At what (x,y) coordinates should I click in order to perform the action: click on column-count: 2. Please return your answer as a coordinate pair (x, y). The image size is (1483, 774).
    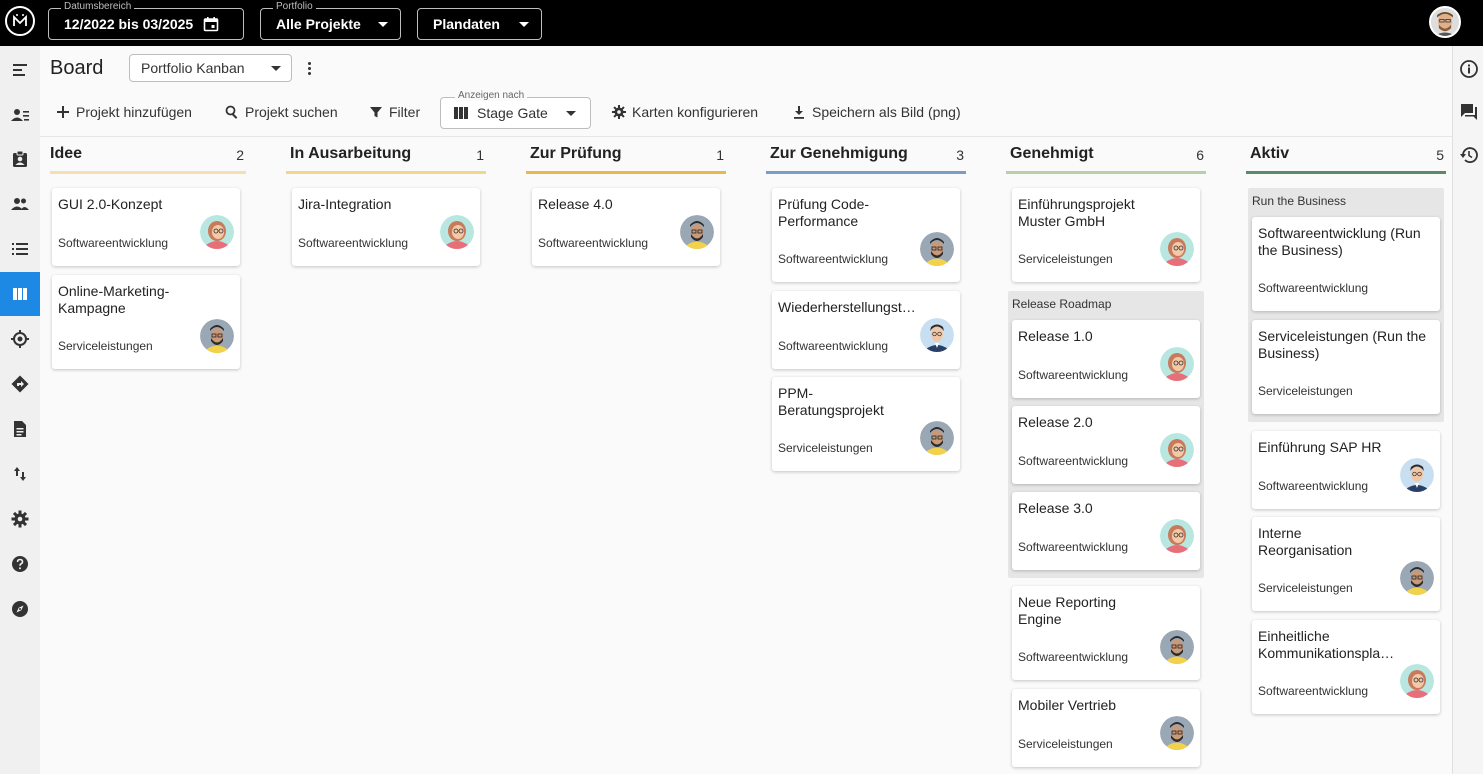
    Looking at the image, I should click on (240, 155).